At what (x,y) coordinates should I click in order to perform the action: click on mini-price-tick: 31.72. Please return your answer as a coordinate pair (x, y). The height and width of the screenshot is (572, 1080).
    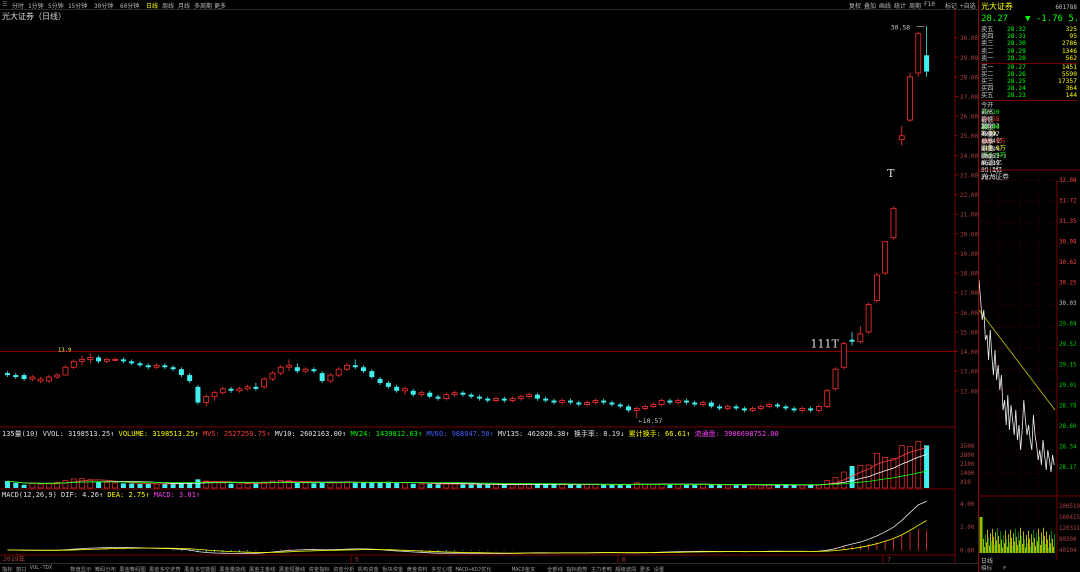
    Looking at the image, I should click on (1067, 202).